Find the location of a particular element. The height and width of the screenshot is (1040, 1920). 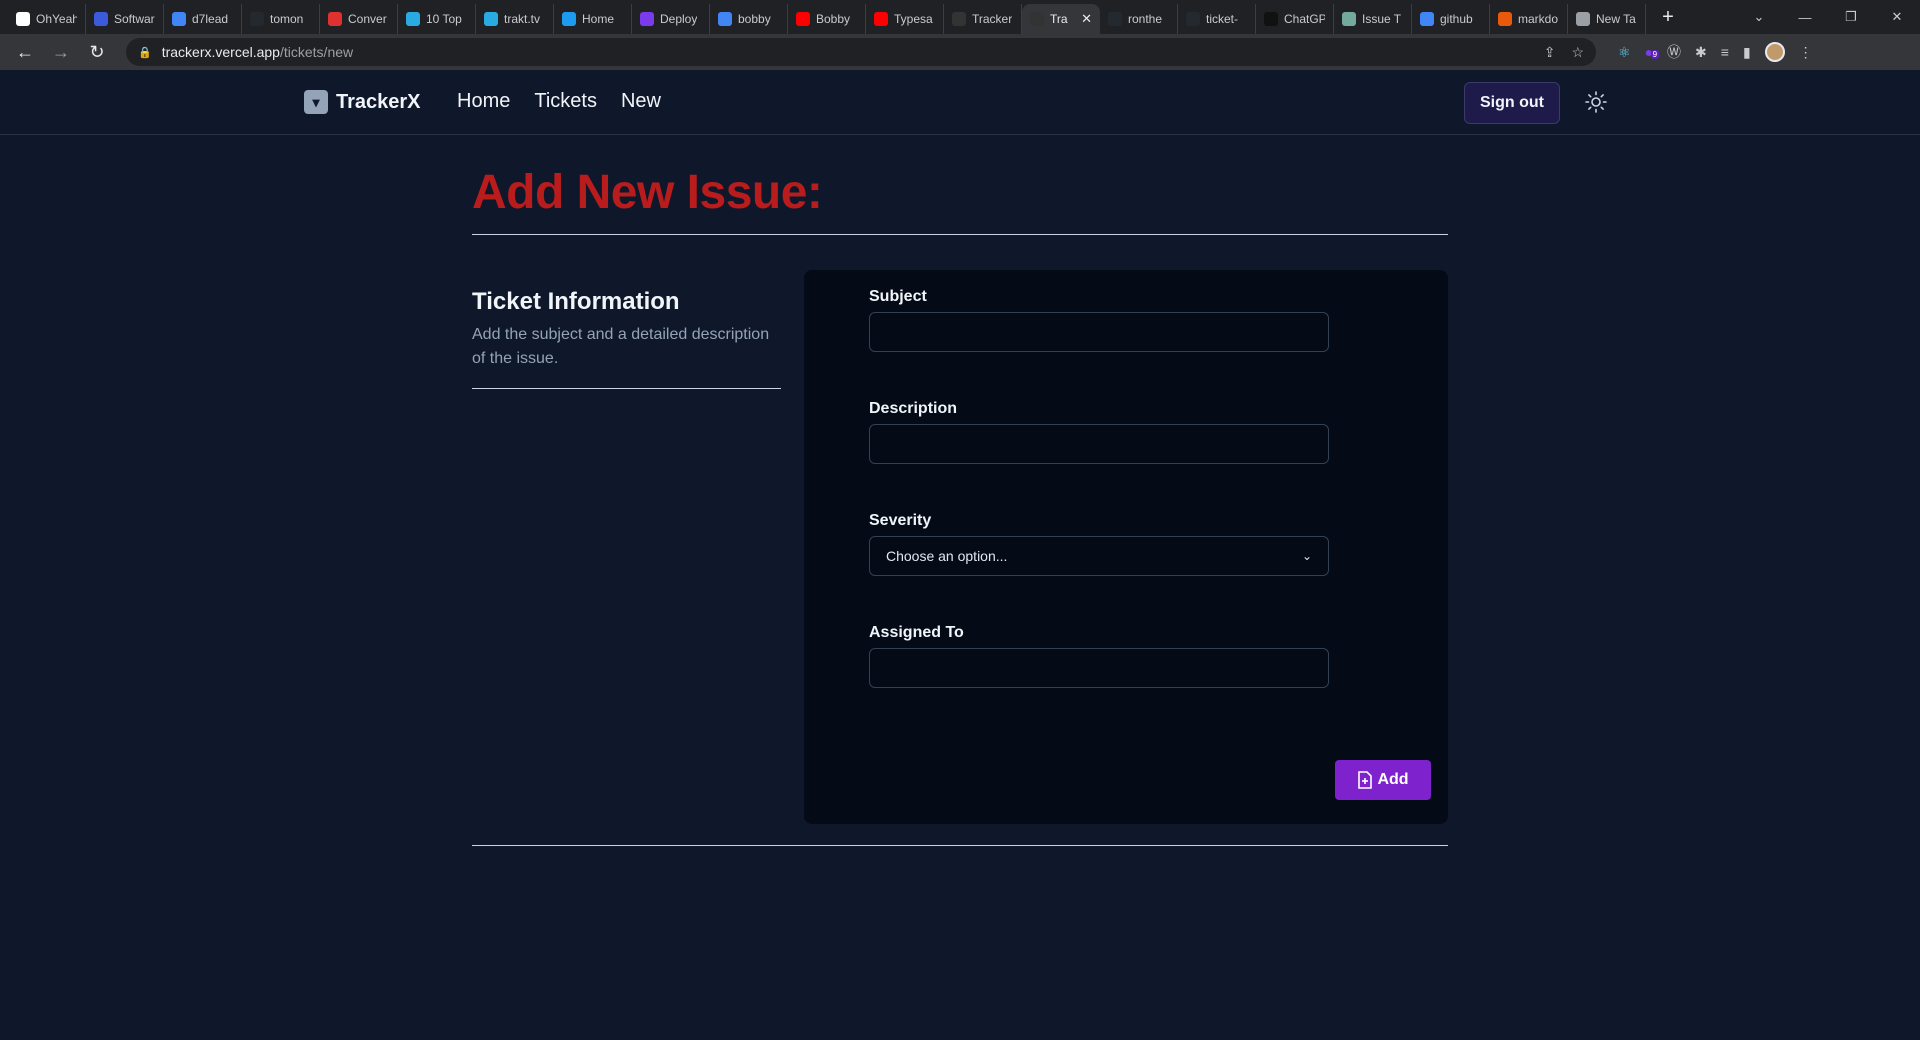

puzzle-extensions-icon: ✱ is located at coordinates (1701, 52).